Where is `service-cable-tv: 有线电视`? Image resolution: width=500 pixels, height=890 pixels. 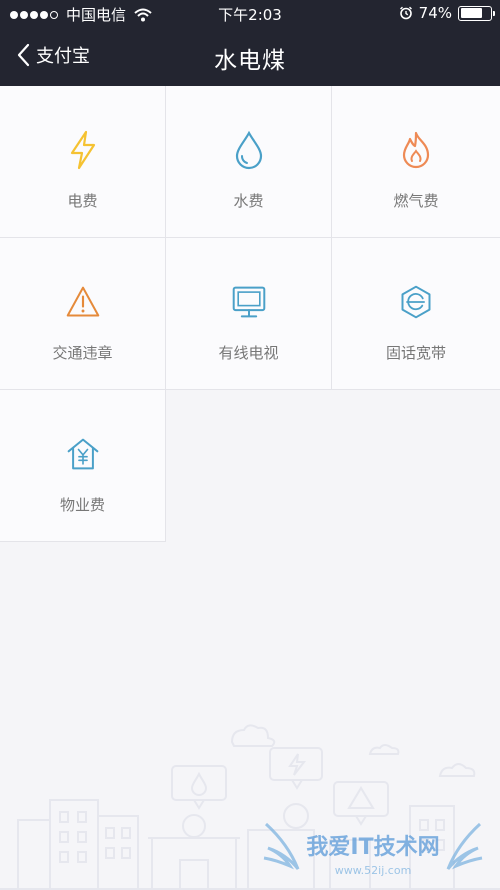
service-cable-tv: 有线电视 is located at coordinates (249, 314).